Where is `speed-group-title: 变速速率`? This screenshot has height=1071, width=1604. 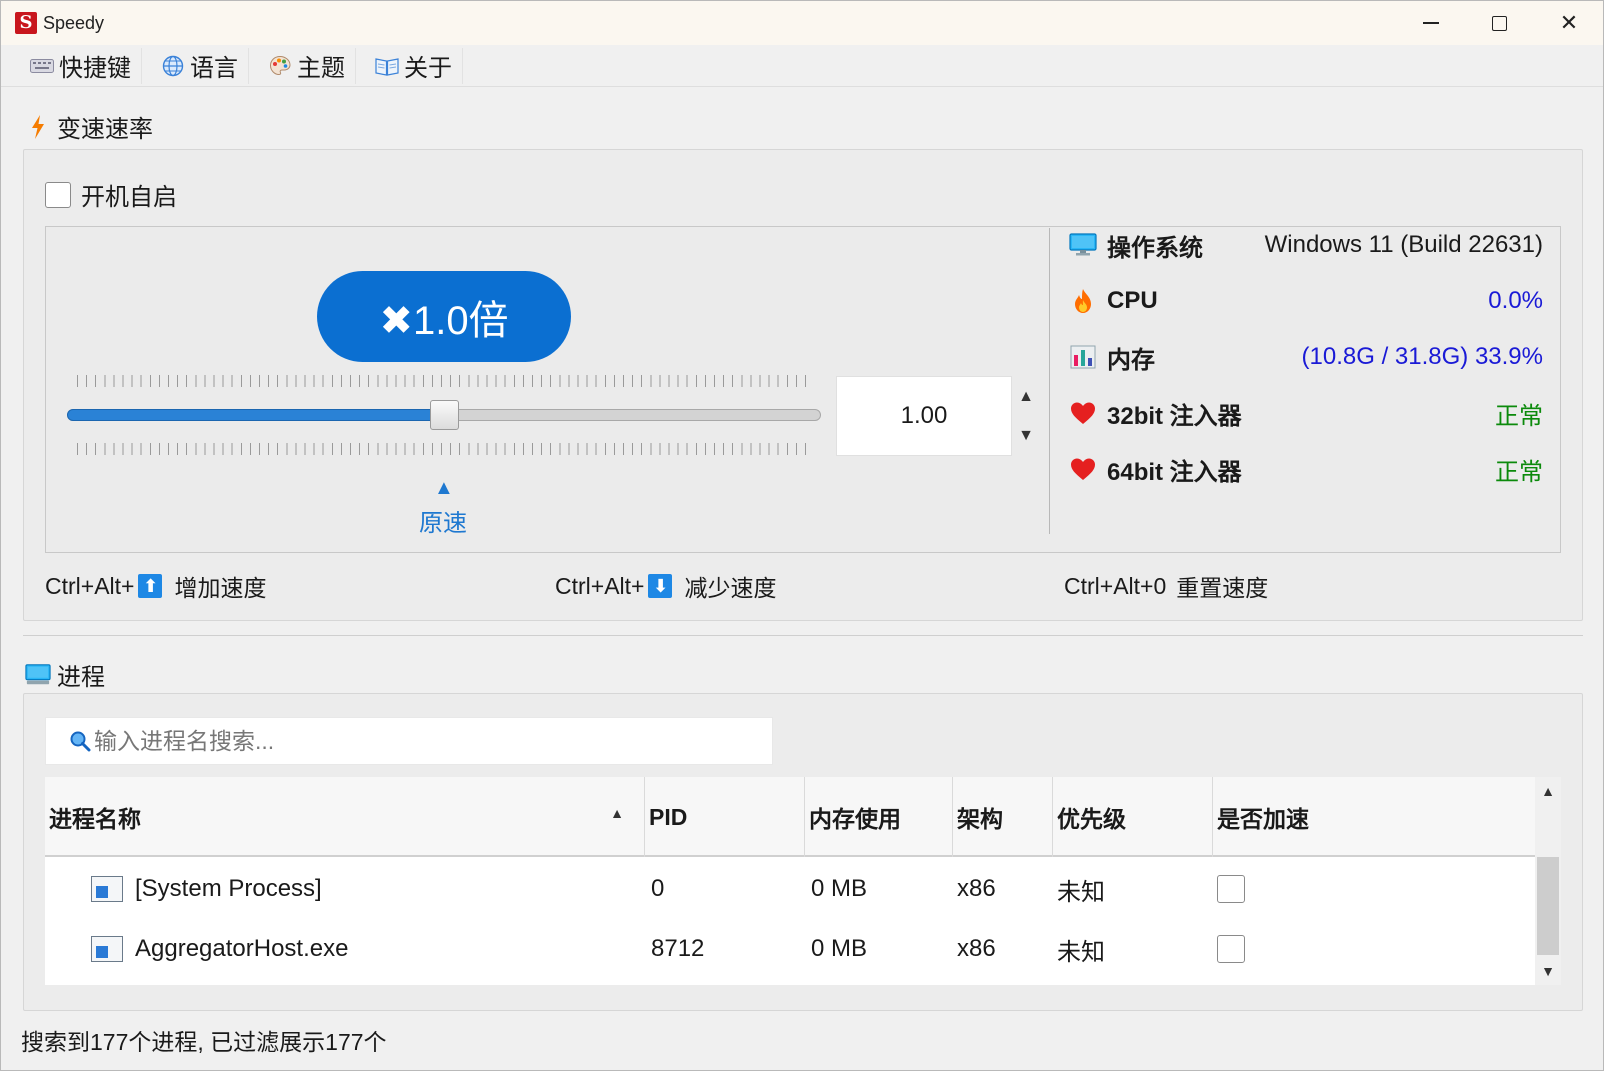
speed-group-title: 变速速率 is located at coordinates (89, 126).